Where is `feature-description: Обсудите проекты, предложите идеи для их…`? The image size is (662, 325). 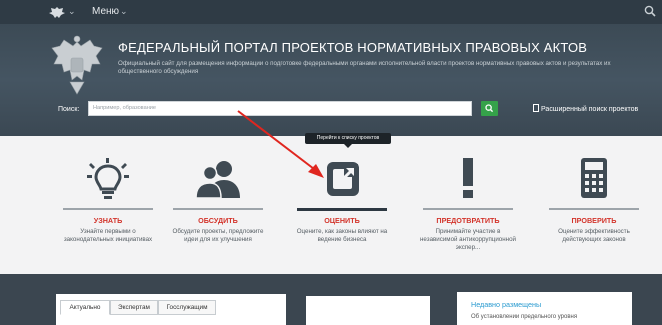 feature-description: Обсудите проекты, предложите идеи для их… is located at coordinates (218, 236).